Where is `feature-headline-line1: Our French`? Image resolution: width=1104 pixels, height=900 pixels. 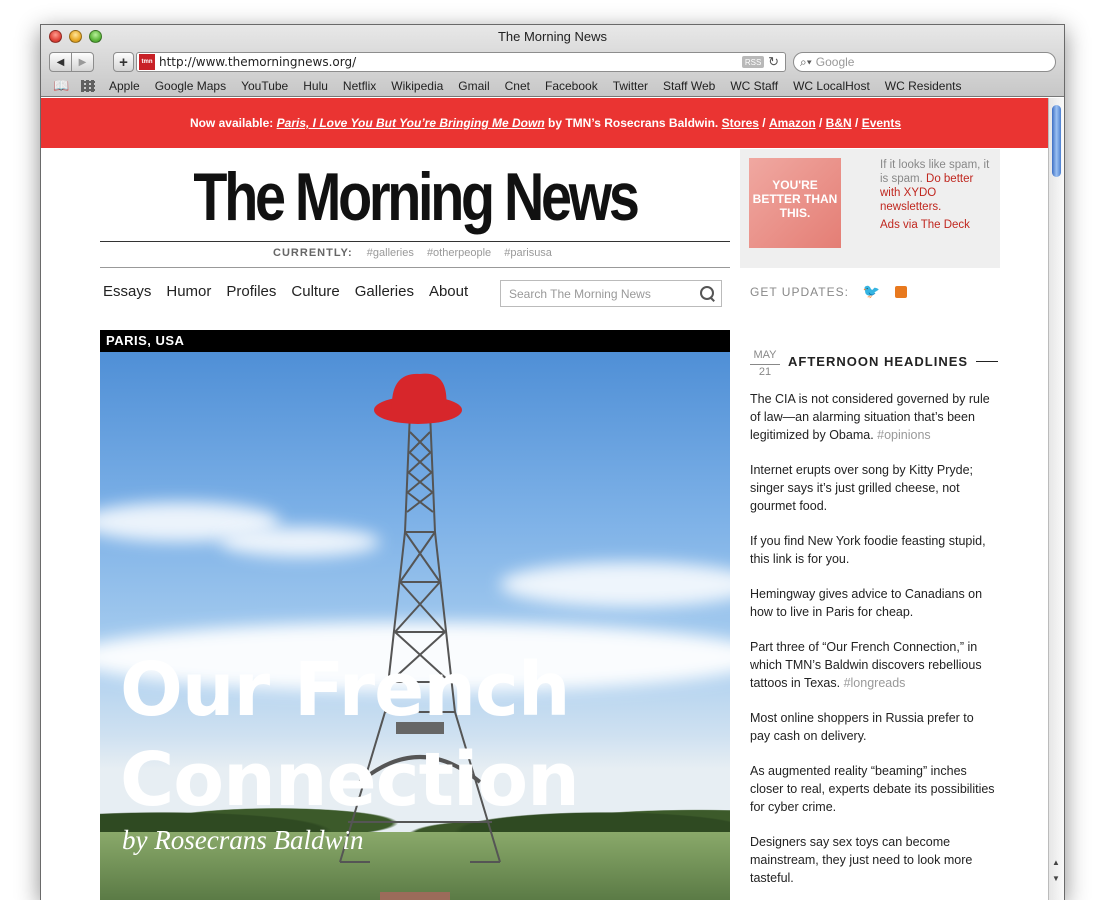 feature-headline-line1: Our French is located at coordinates (349, 690).